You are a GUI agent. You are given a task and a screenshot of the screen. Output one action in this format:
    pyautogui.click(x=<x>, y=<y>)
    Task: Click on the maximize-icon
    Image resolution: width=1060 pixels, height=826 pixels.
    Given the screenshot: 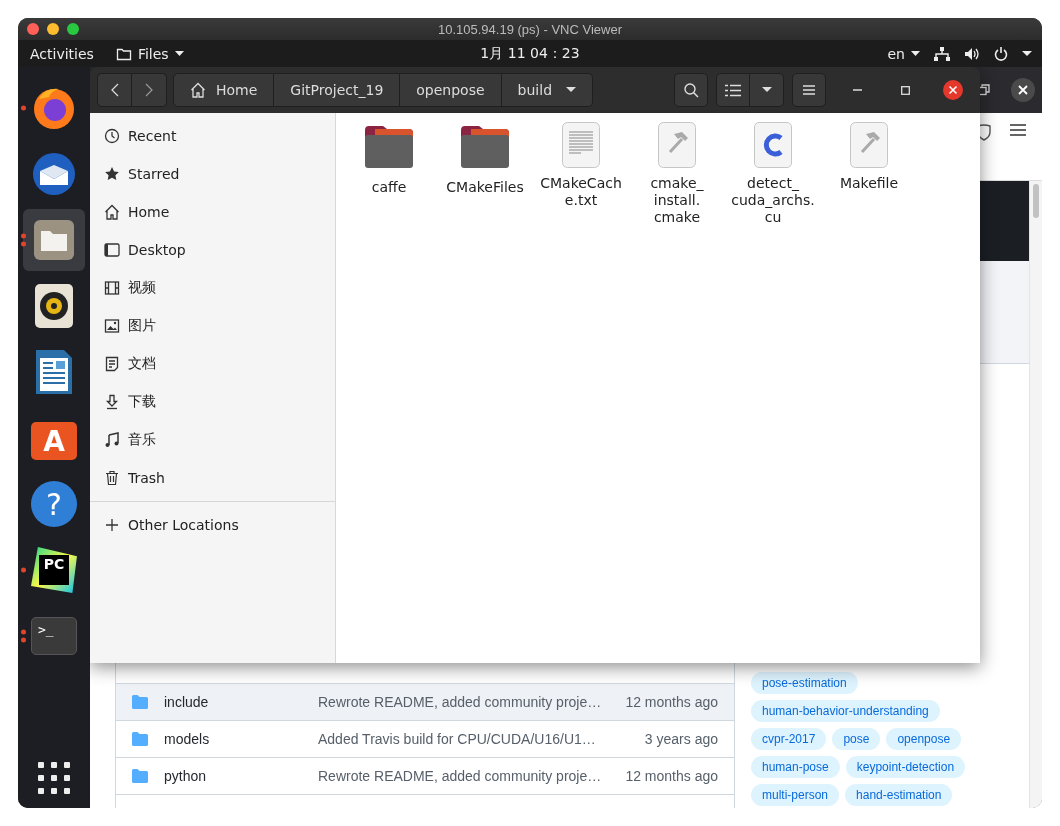 What is the action you would take?
    pyautogui.click(x=905, y=90)
    